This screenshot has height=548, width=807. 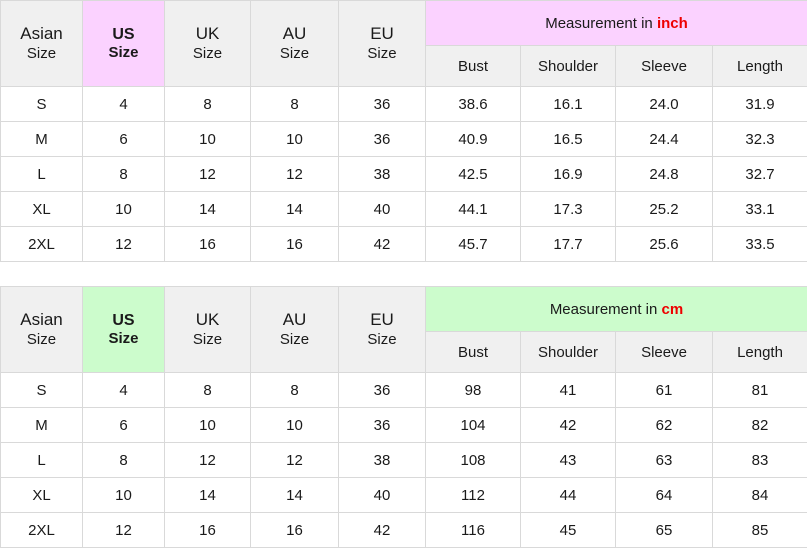 What do you see at coordinates (568, 139) in the screenshot?
I see `cell-shoulder: 16.5` at bounding box center [568, 139].